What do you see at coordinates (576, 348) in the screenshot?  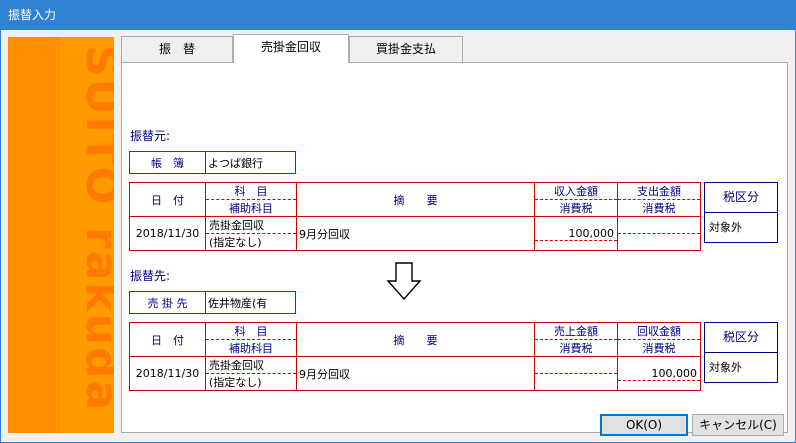 I see `destination-header-sales-tax: 消費税` at bounding box center [576, 348].